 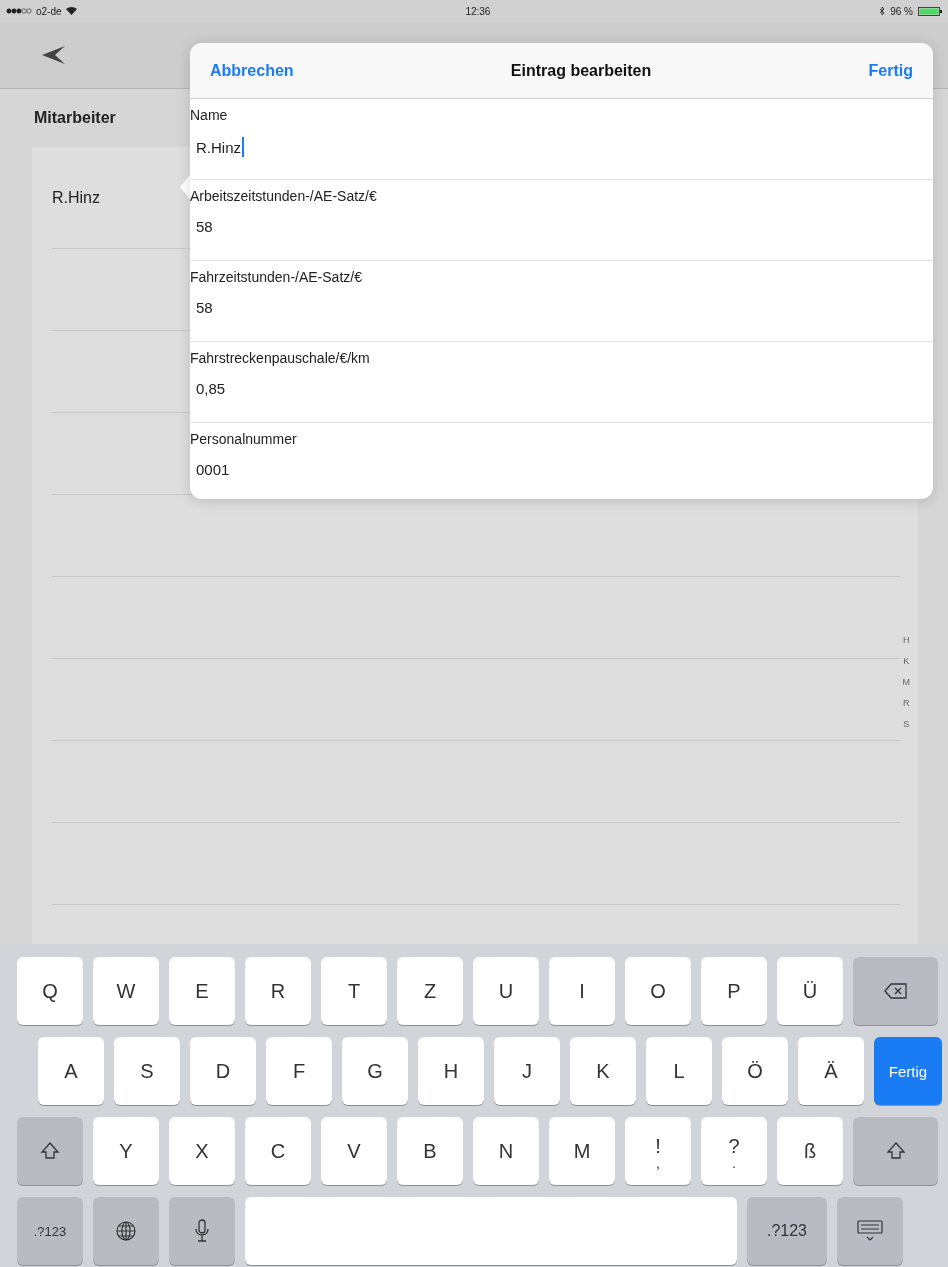 I want to click on battery-percentage: 96 %, so click(x=901, y=11).